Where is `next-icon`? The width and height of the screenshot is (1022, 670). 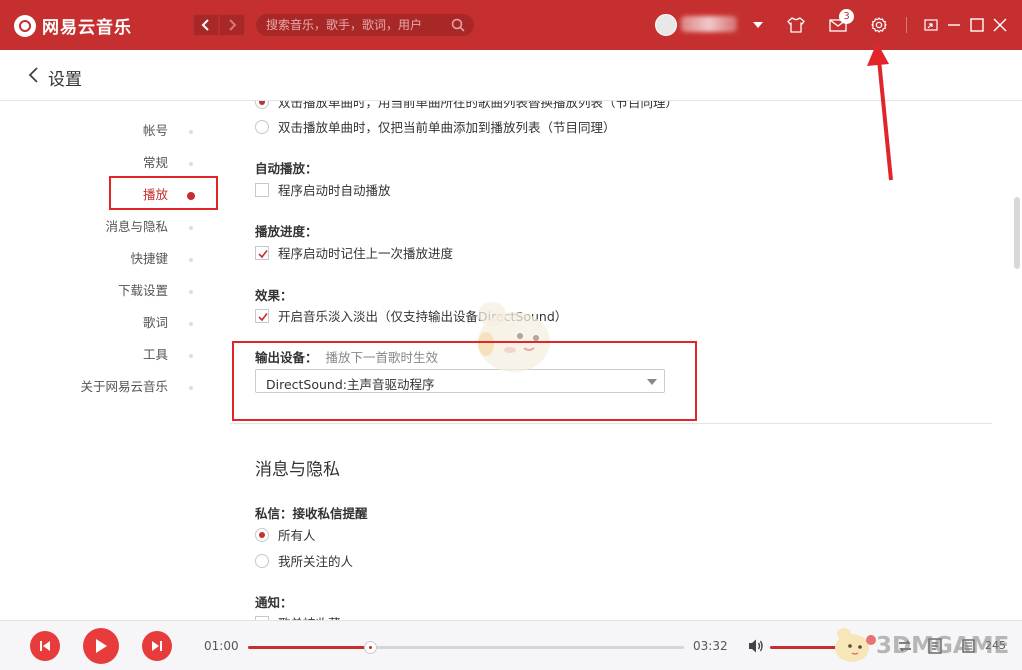 next-icon is located at coordinates (157, 646).